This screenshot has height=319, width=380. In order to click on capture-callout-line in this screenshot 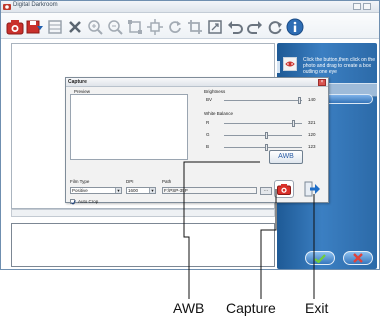, I will do `click(268, 244)`.